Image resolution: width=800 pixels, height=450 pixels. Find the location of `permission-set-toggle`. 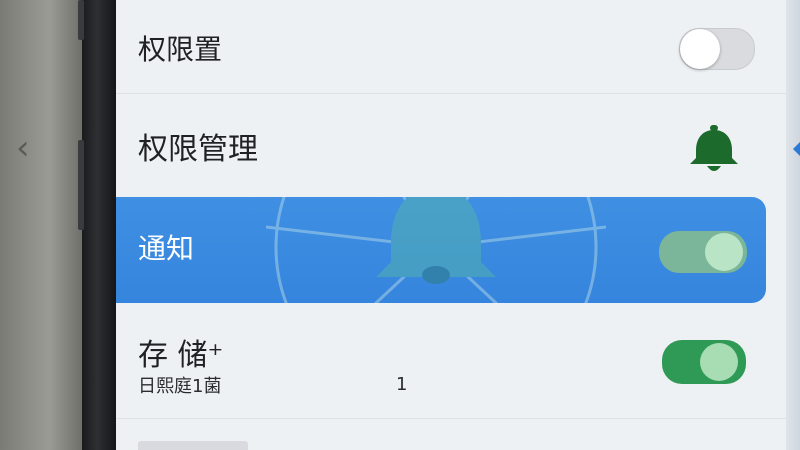

permission-set-toggle is located at coordinates (717, 49).